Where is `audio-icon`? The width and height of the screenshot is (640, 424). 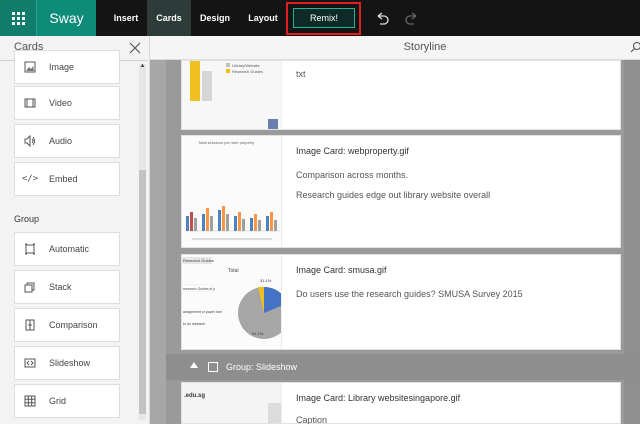
audio-icon is located at coordinates (30, 141).